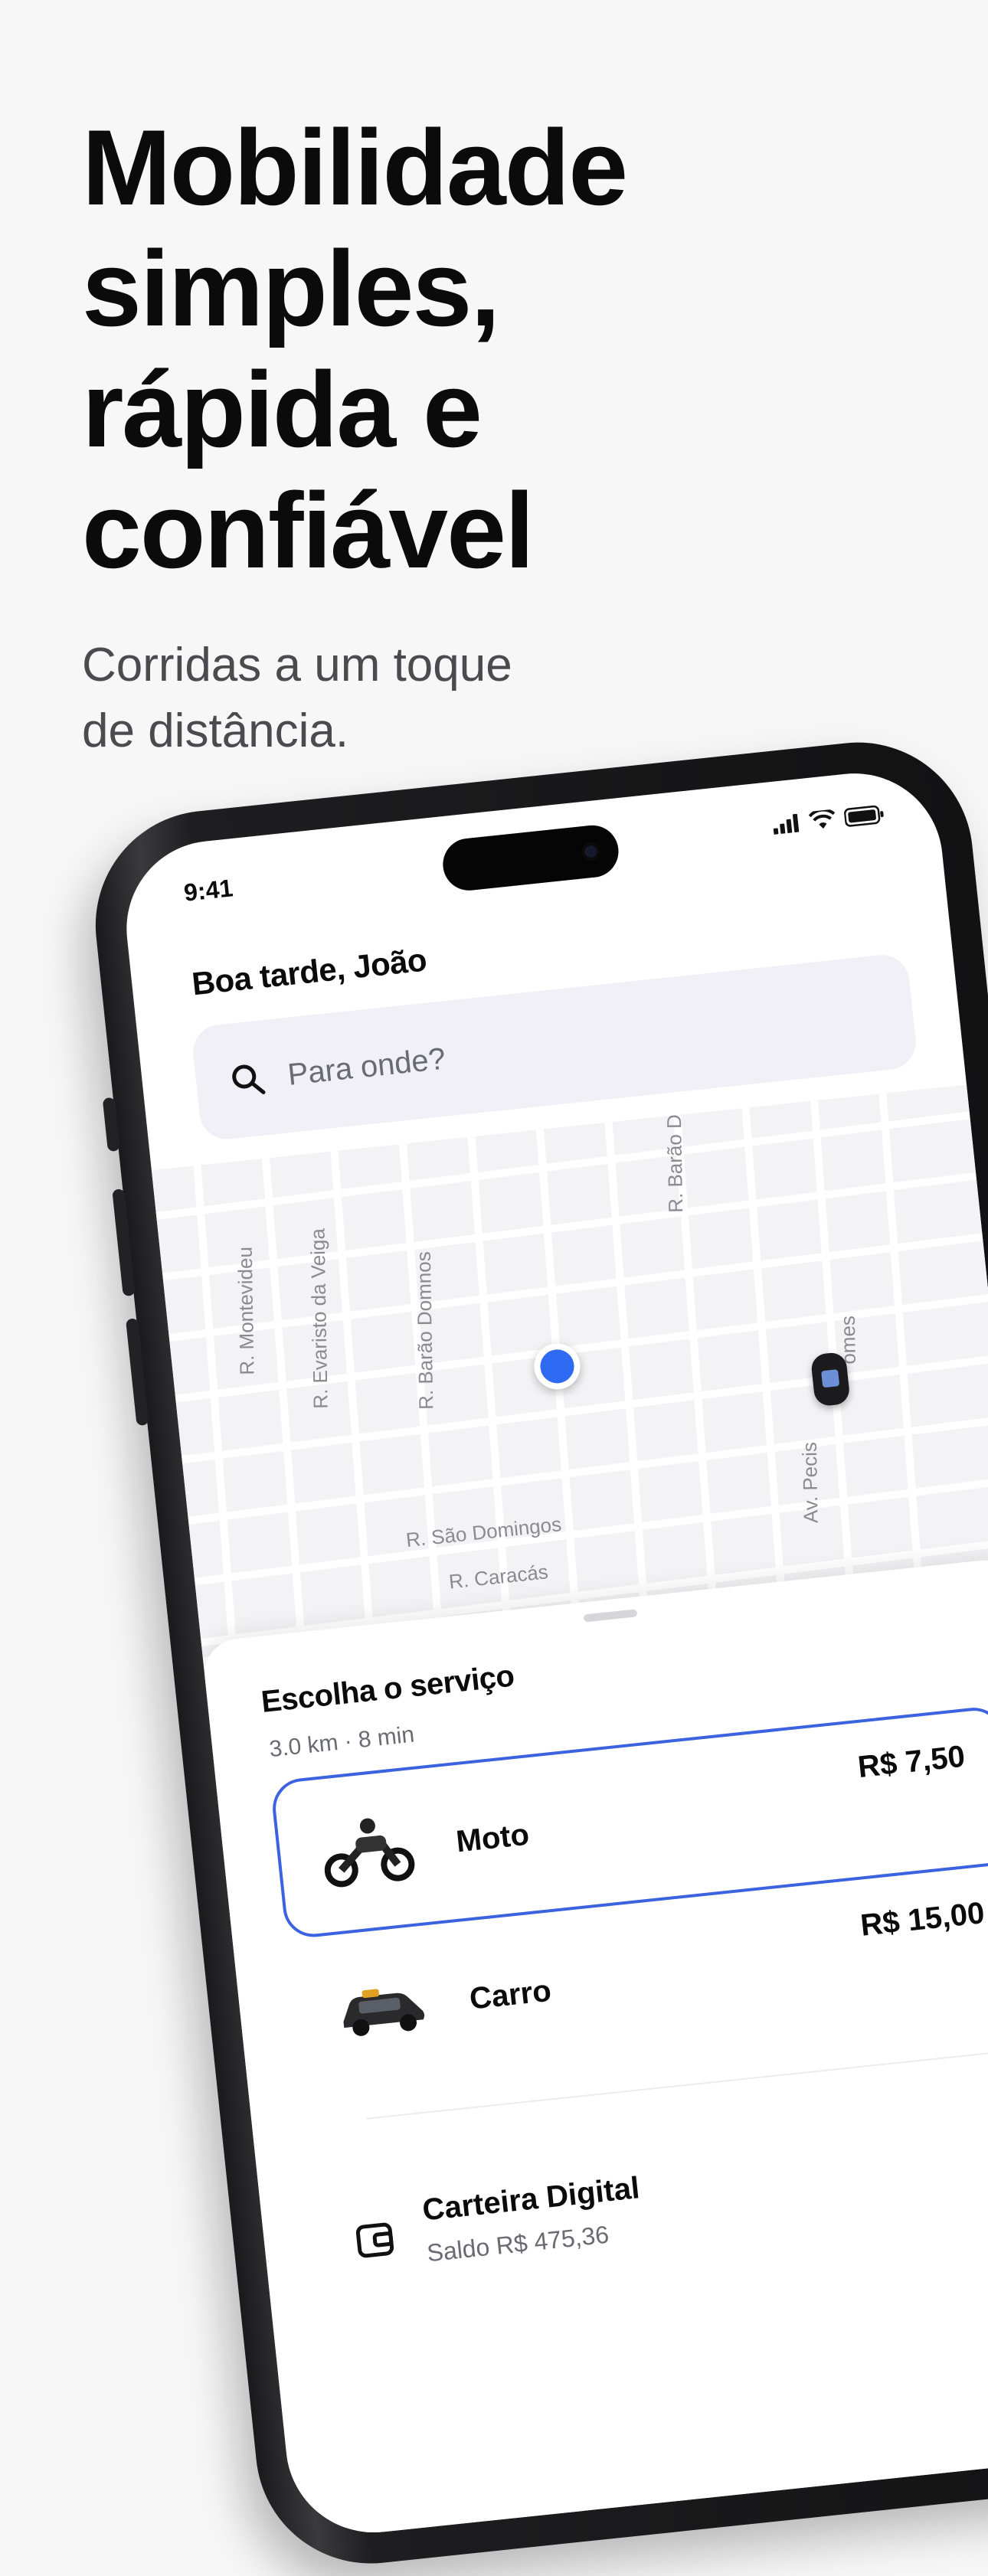 Image resolution: width=988 pixels, height=2576 pixels. Describe the element at coordinates (810, 1482) in the screenshot. I see `street-label: Av. Pecis` at that location.